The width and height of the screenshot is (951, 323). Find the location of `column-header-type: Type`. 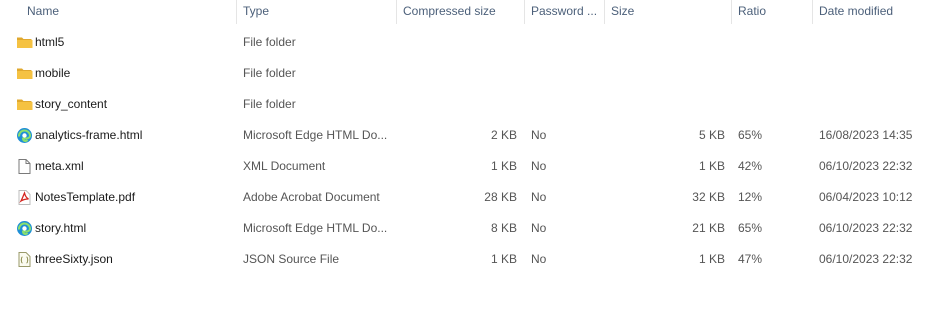

column-header-type: Type is located at coordinates (256, 11).